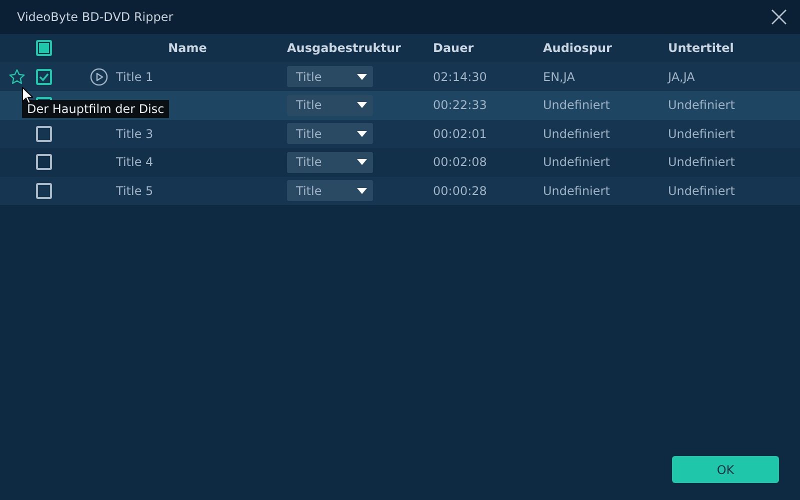  I want to click on ok-button: OK, so click(725, 469).